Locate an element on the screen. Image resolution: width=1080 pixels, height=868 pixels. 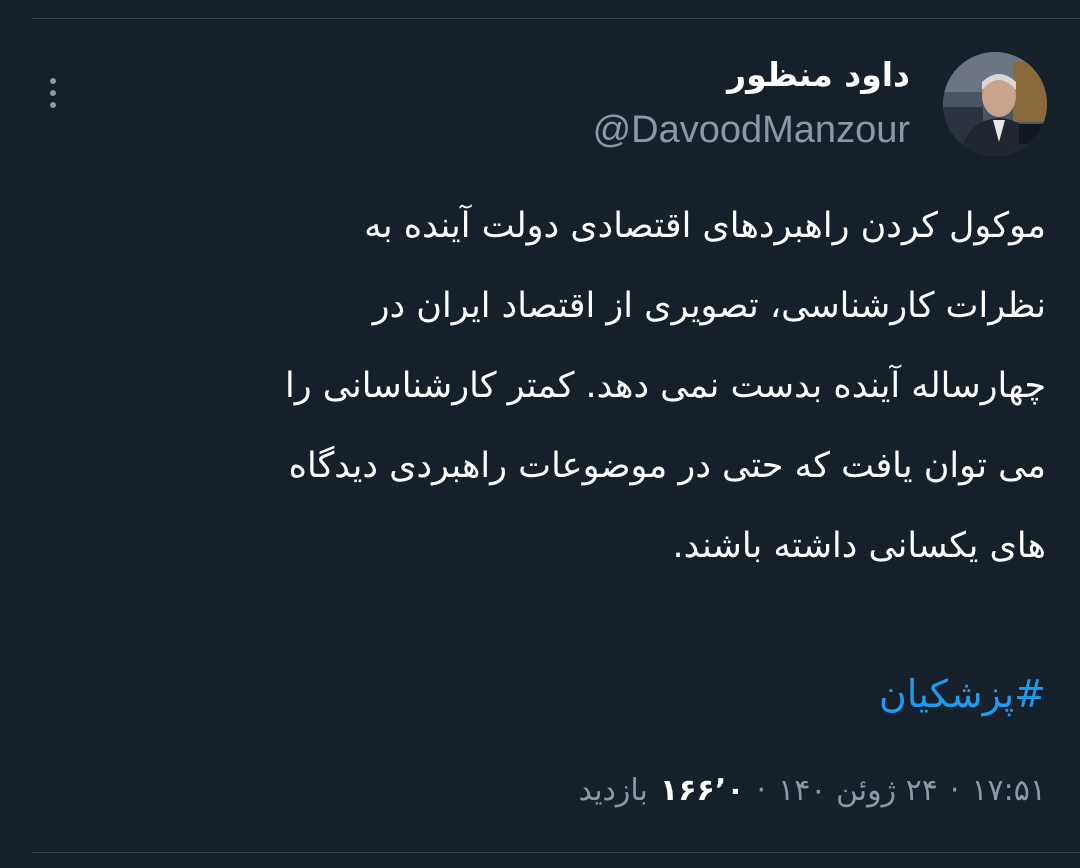
top-divider is located at coordinates (556, 18).